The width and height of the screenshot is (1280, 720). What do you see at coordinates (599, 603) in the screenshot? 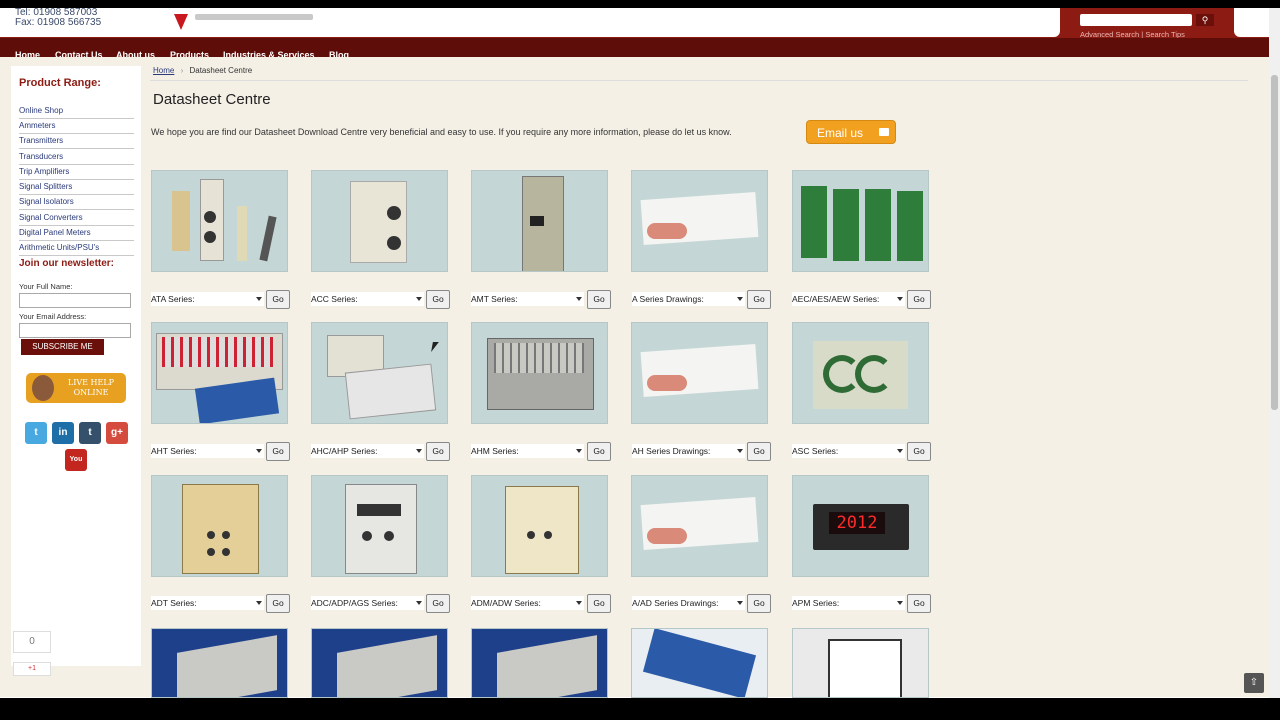
I see `adm-adw-series-go-button: Go` at bounding box center [599, 603].